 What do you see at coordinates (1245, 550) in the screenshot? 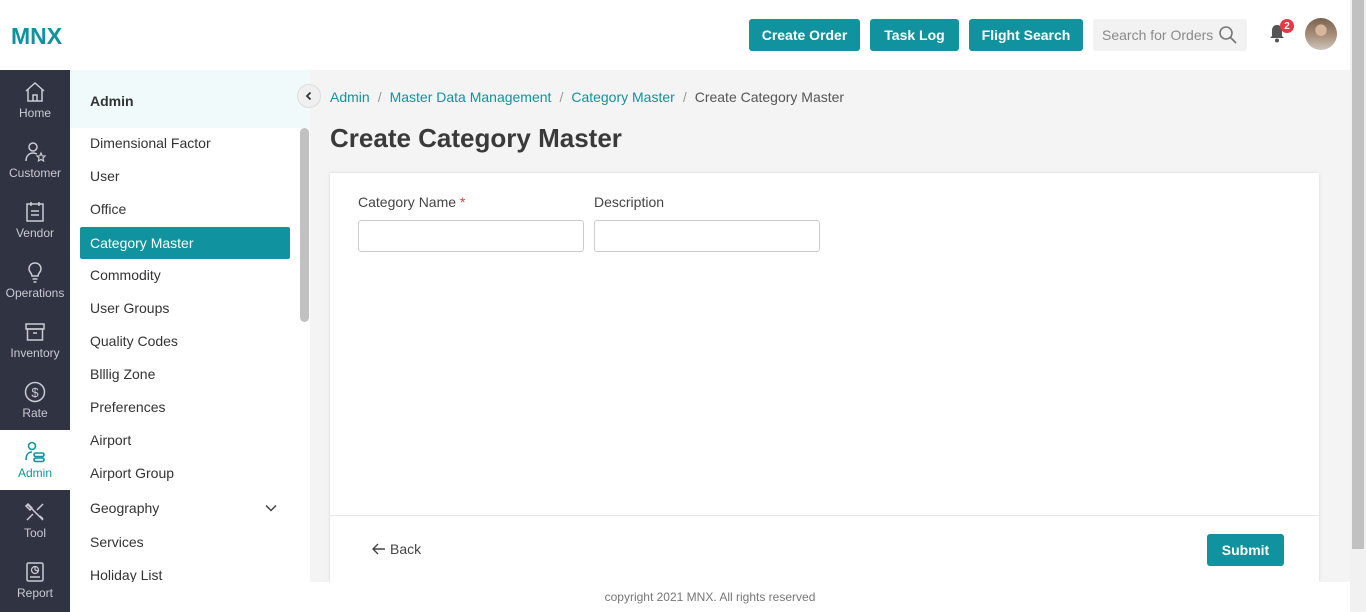
I see `submit-button: Submit` at bounding box center [1245, 550].